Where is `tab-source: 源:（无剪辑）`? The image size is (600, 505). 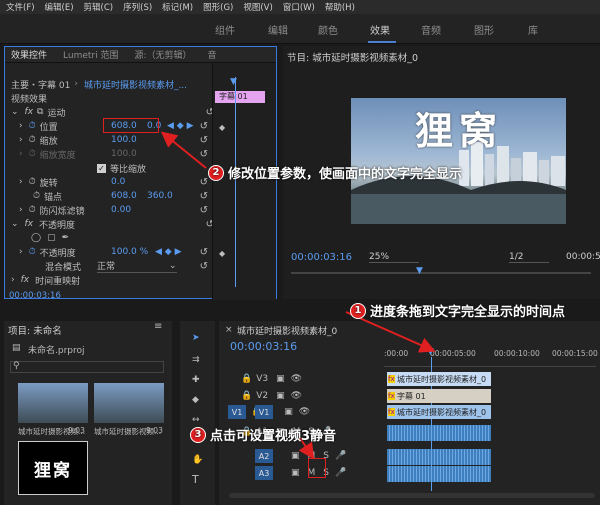
tab-source: 源:（无剪辑） is located at coordinates (162, 54).